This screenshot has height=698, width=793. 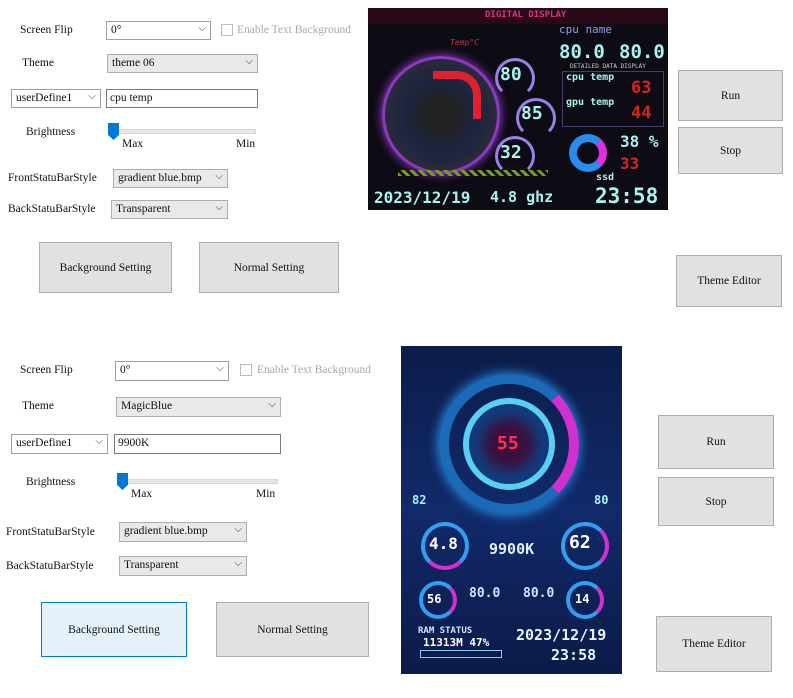 What do you see at coordinates (641, 88) in the screenshot?
I see `cpu-temp-value: 63` at bounding box center [641, 88].